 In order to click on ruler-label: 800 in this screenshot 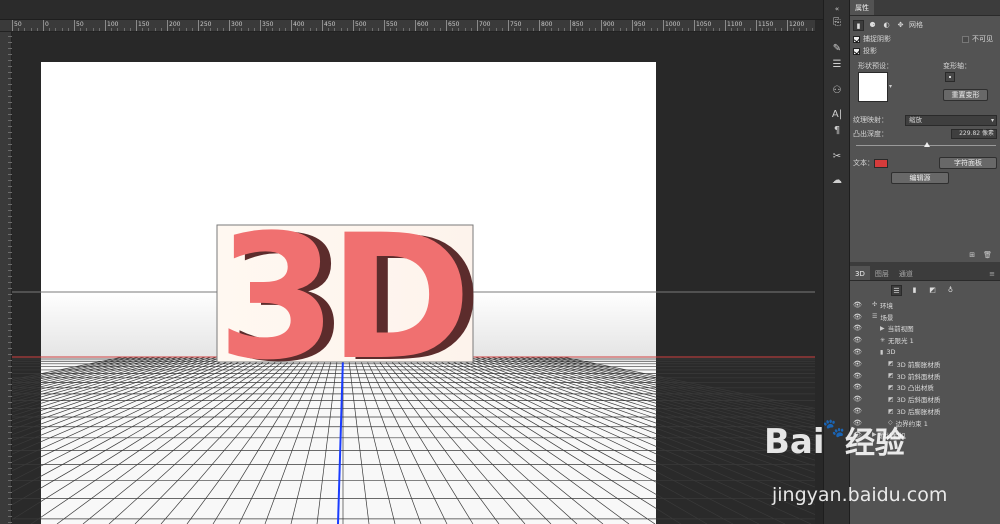, I will do `click(547, 24)`.